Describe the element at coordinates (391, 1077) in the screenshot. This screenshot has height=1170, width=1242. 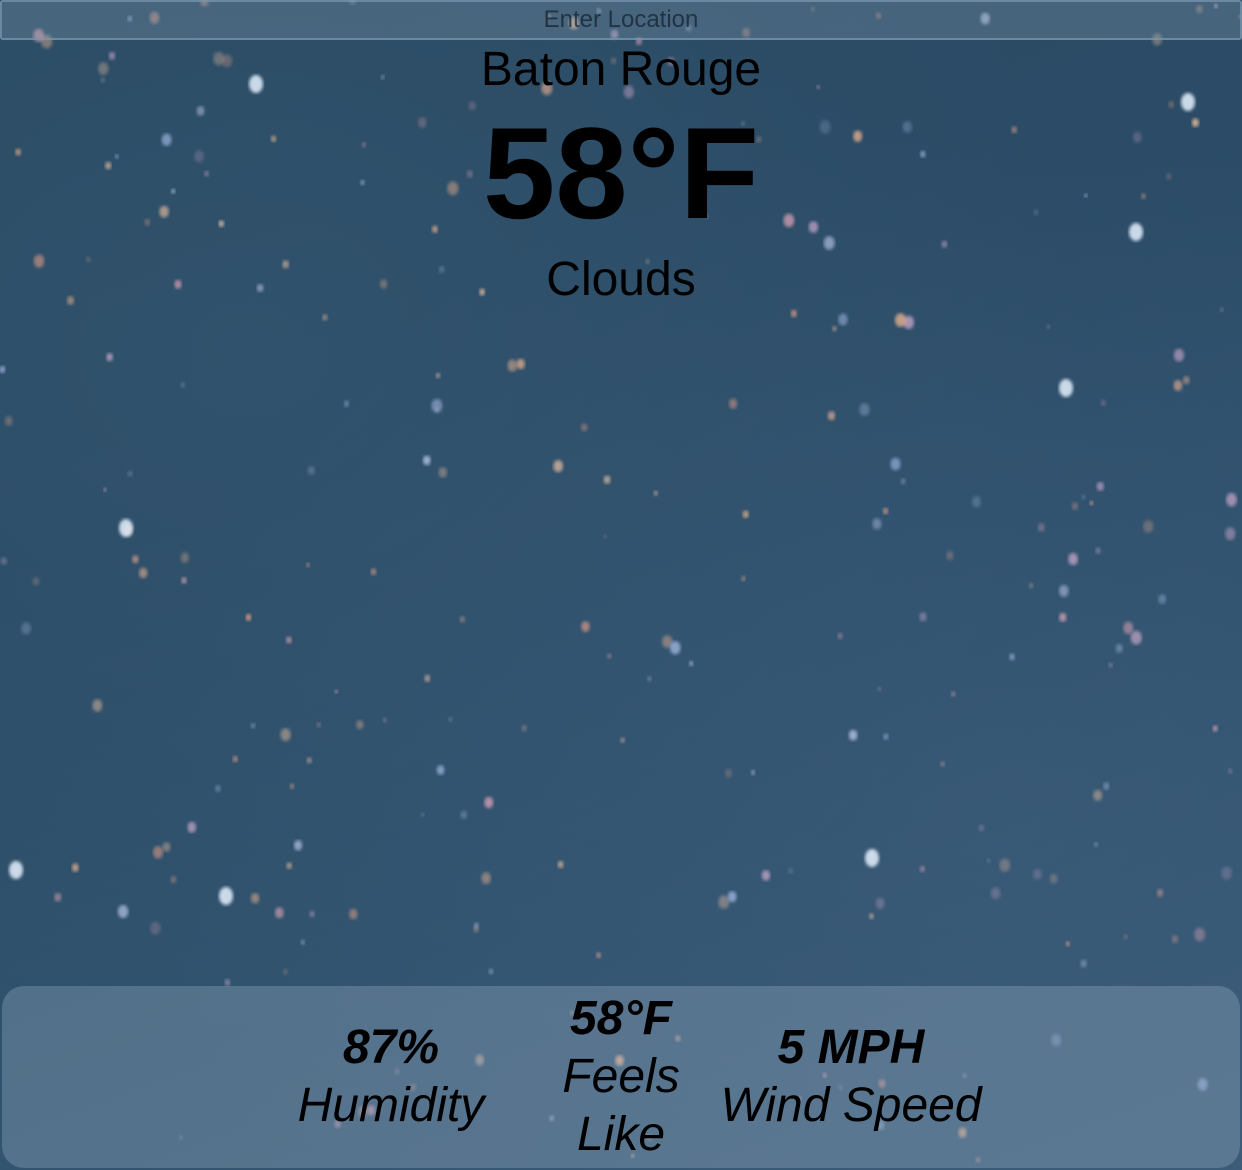
I see `humidity-stat: 87% Humidity` at that location.